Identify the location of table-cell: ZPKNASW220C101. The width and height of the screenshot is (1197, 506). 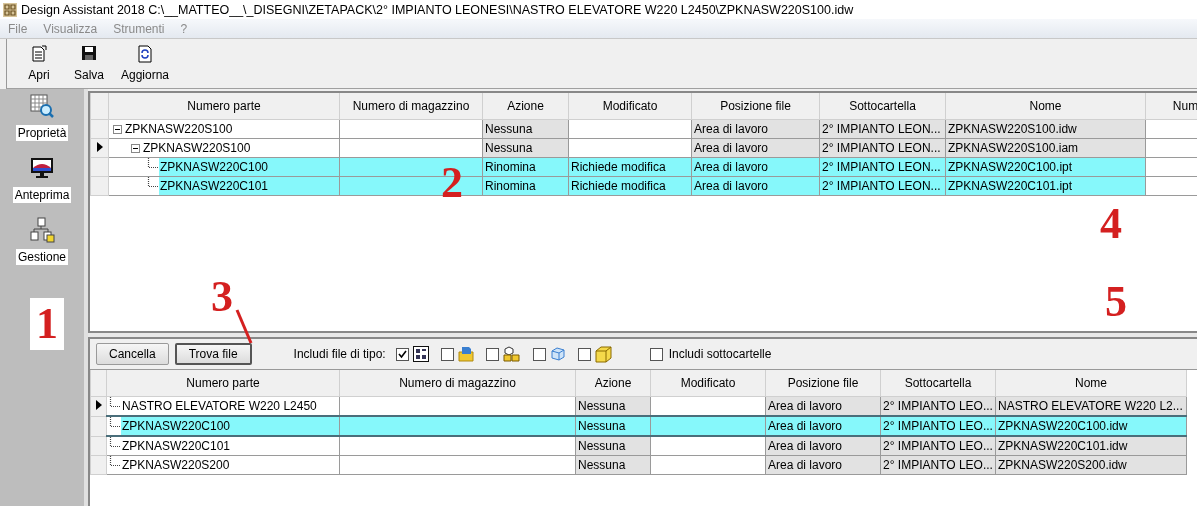
(249, 186).